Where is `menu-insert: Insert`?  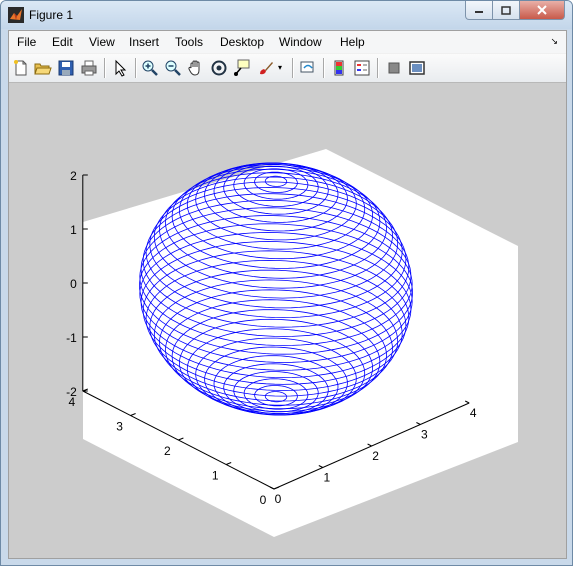
menu-insert: Insert is located at coordinates (144, 42).